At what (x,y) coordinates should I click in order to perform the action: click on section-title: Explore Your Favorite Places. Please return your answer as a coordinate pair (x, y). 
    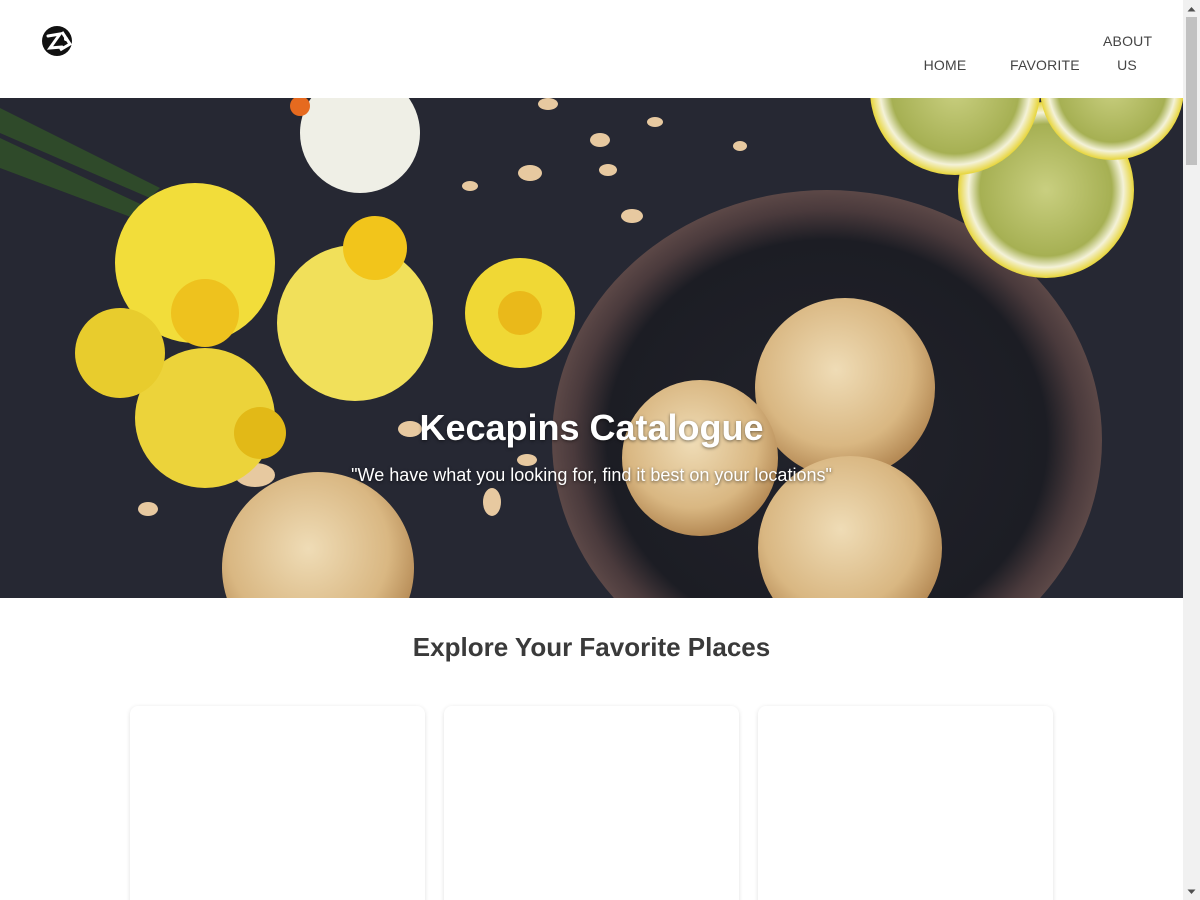
    Looking at the image, I should click on (591, 647).